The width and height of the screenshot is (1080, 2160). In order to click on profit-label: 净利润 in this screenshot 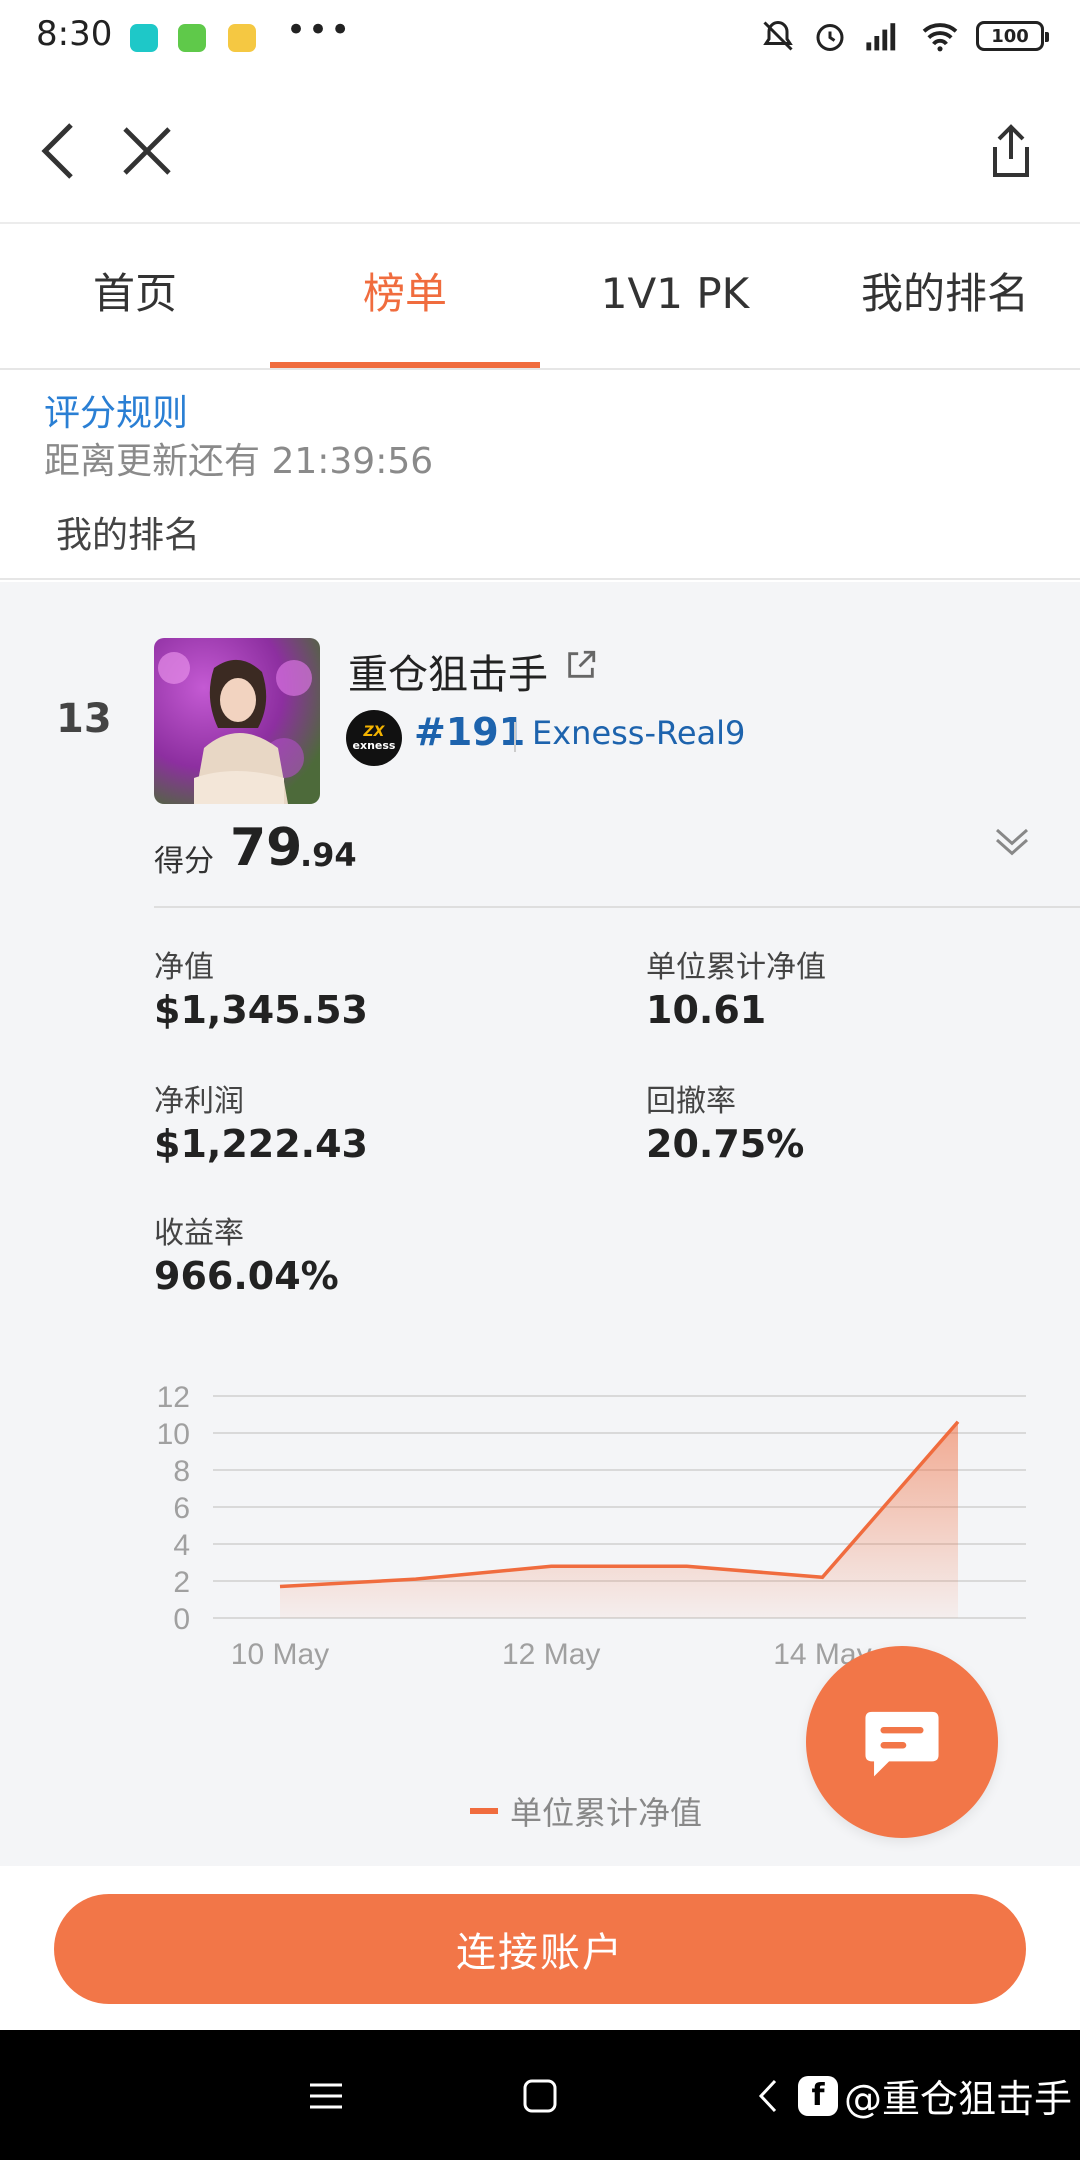, I will do `click(199, 1101)`.